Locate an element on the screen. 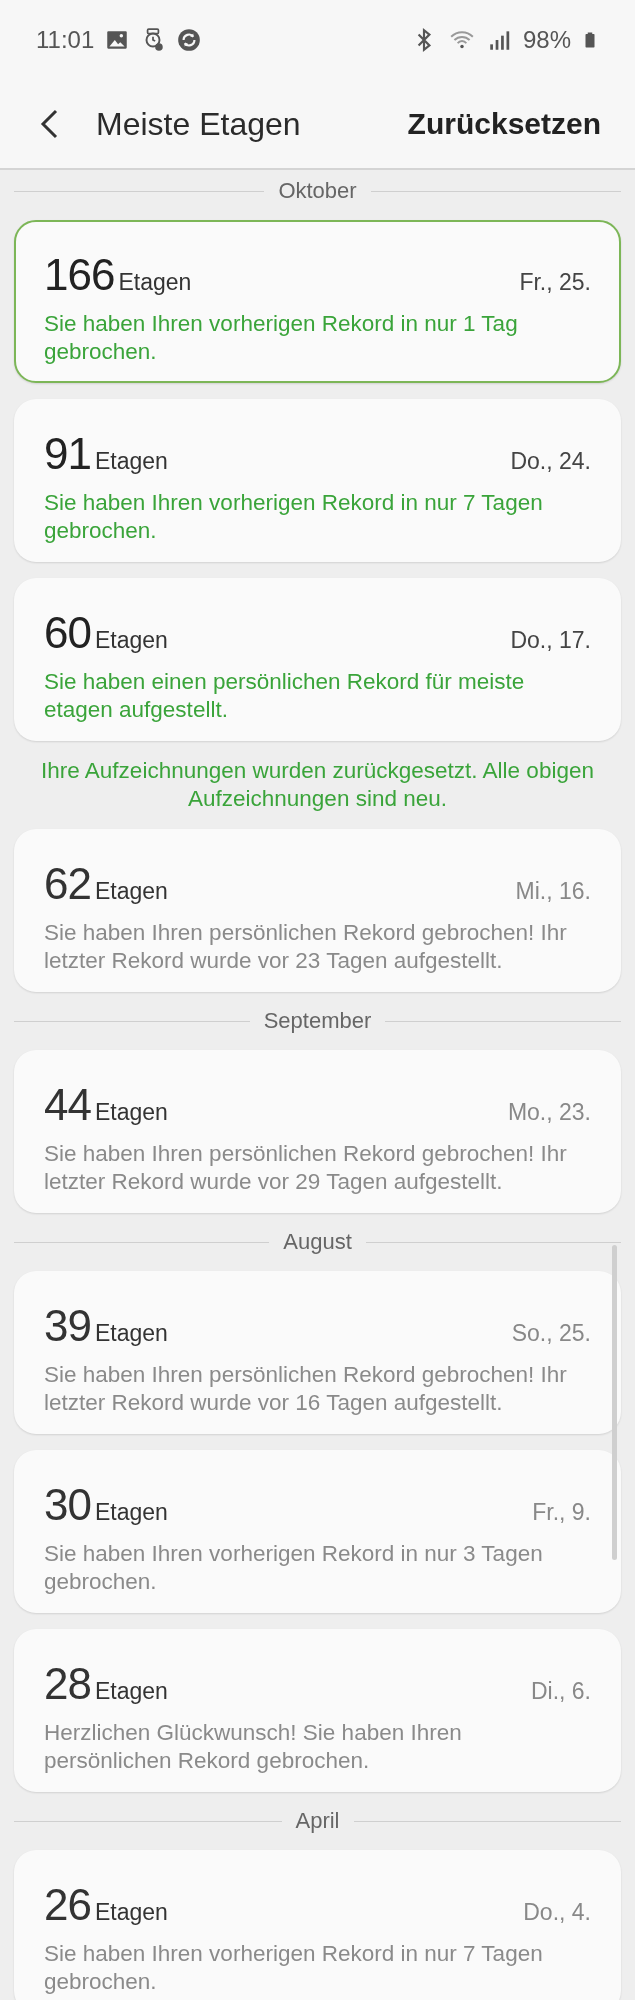 Image resolution: width=635 pixels, height=2000 pixels. month-header: September is located at coordinates (317, 1021).